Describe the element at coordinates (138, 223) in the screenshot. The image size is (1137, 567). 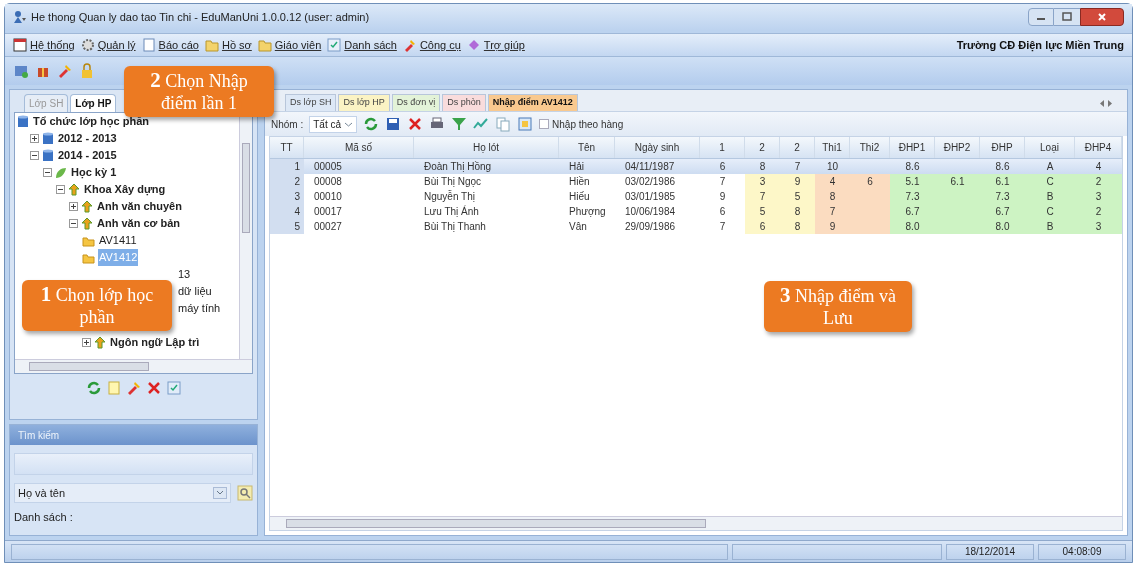
I see `tree-item: Anh văn cơ bản` at that location.